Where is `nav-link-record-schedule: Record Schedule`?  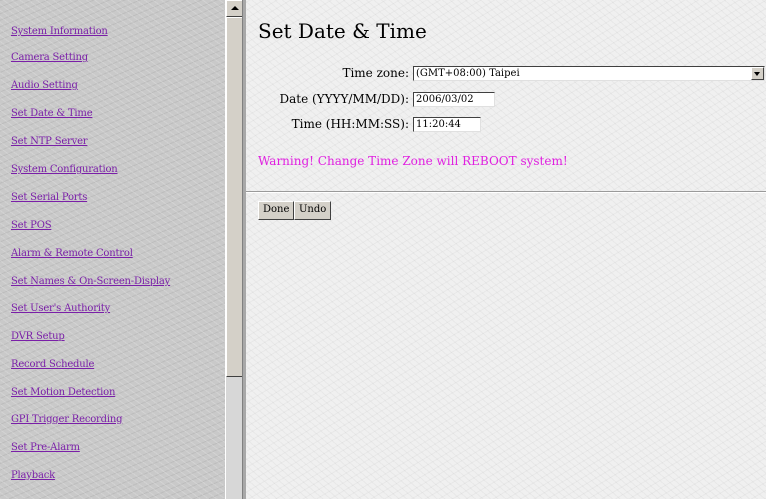 nav-link-record-schedule: Record Schedule is located at coordinates (52, 364).